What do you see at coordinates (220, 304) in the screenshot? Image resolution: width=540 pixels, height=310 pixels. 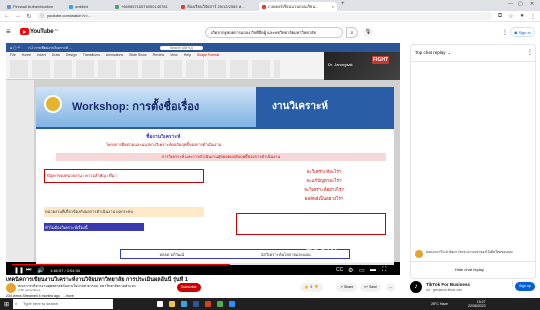 I see `chrome-icon` at bounding box center [220, 304].